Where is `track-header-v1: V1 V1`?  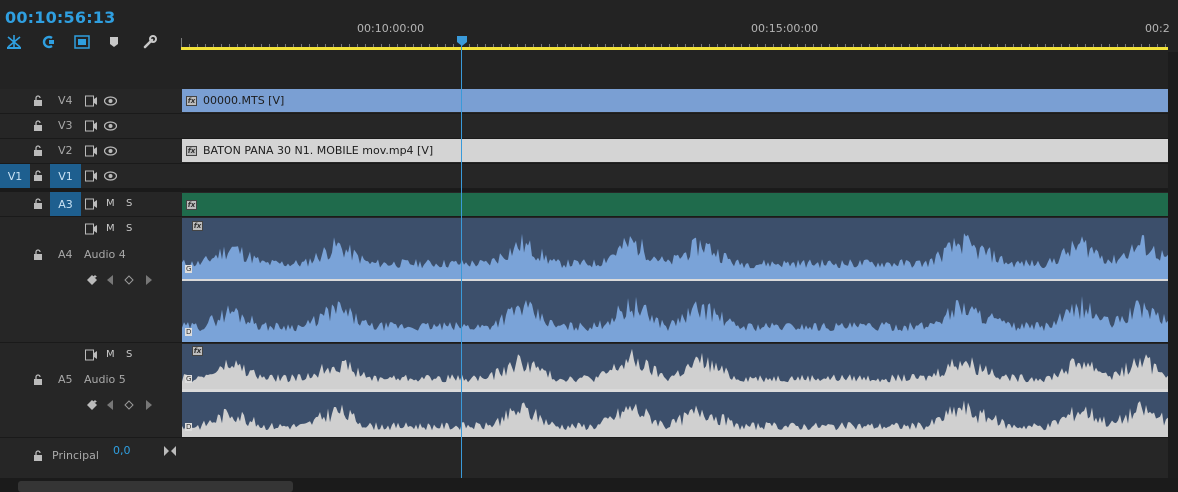
track-header-v1: V1 V1 is located at coordinates (90, 176).